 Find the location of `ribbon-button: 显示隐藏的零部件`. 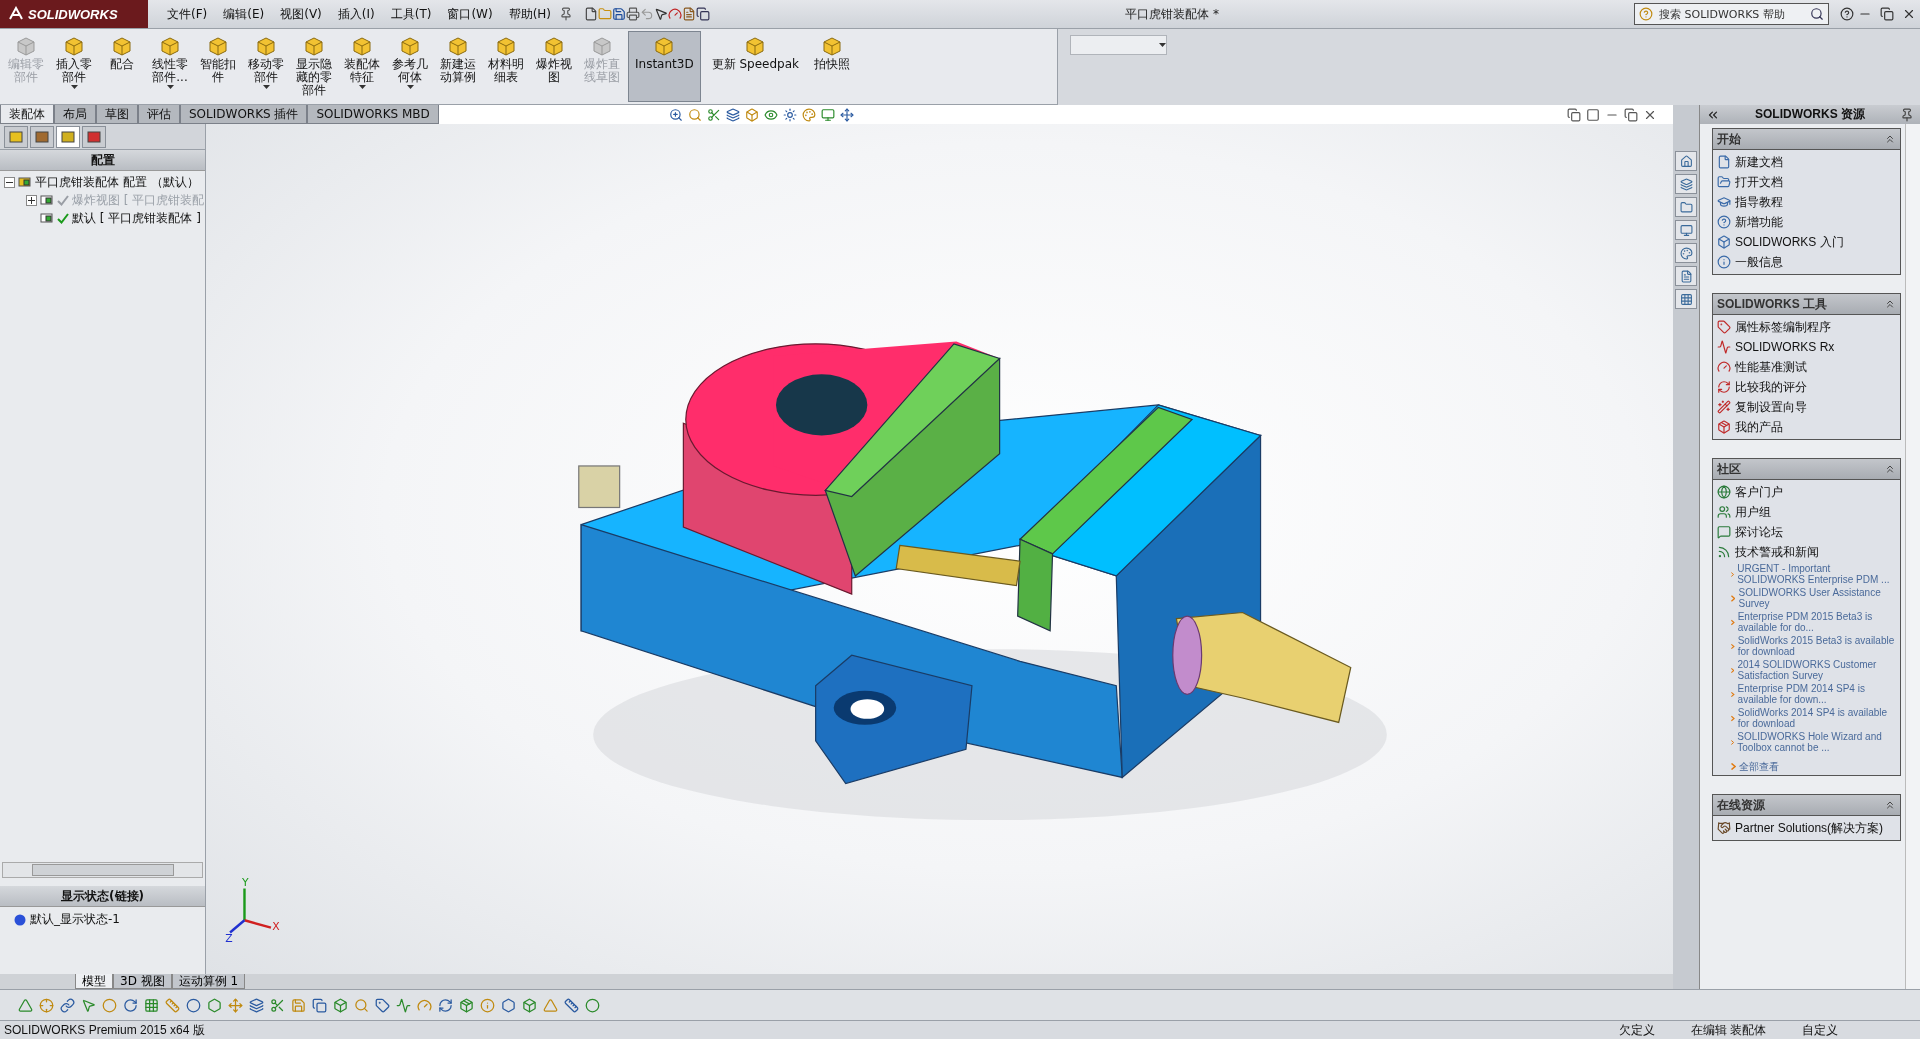

ribbon-button: 显示隐藏的零部件 is located at coordinates (314, 66).